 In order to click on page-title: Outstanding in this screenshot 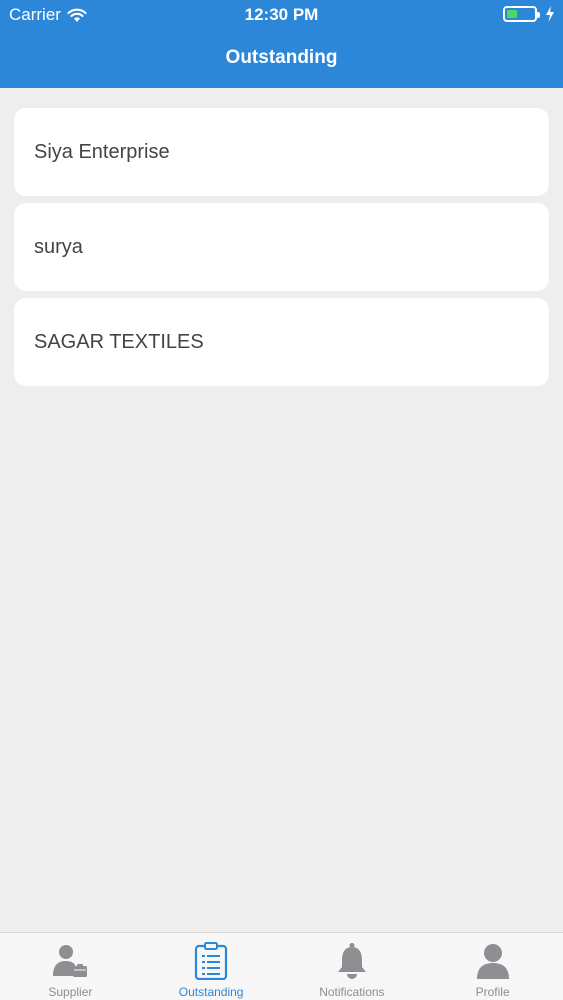, I will do `click(281, 57)`.